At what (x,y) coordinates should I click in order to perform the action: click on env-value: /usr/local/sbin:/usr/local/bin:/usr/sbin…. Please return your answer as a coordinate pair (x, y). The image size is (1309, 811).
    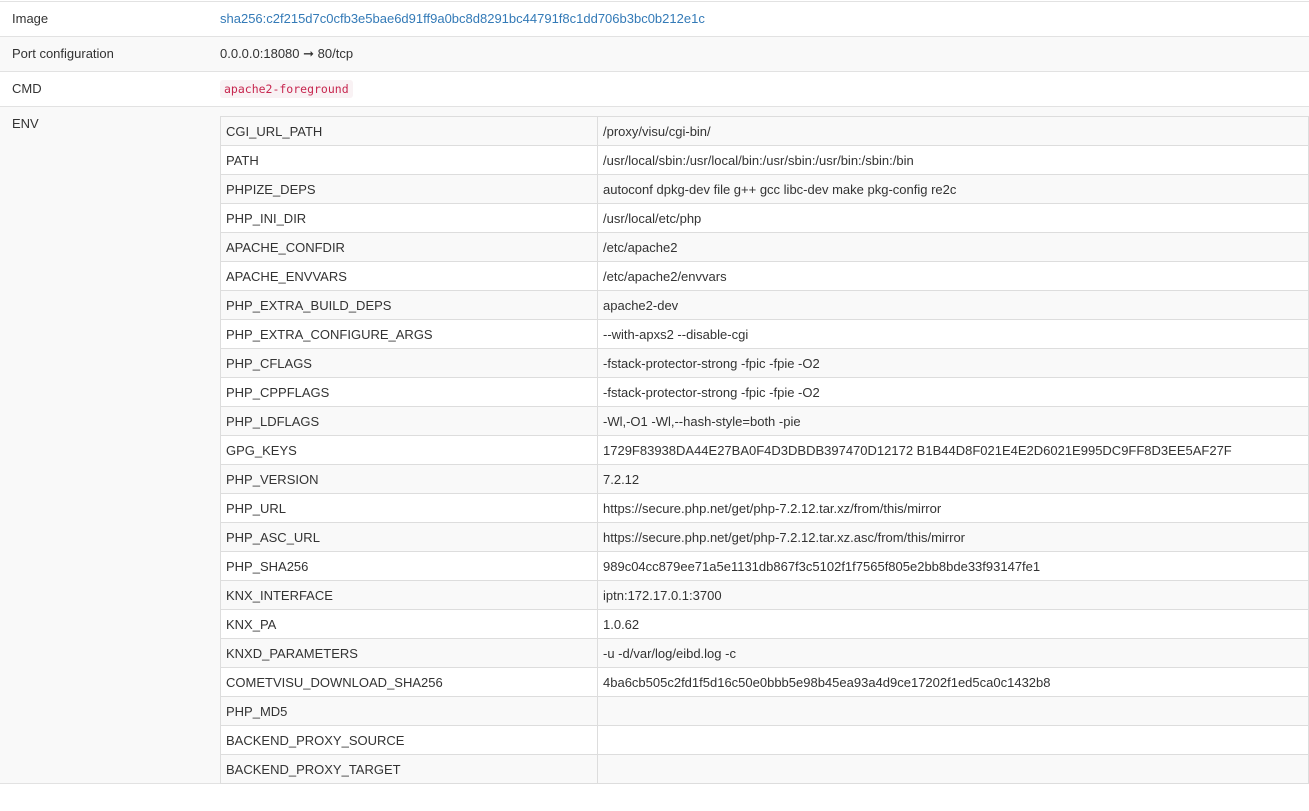
    Looking at the image, I should click on (953, 160).